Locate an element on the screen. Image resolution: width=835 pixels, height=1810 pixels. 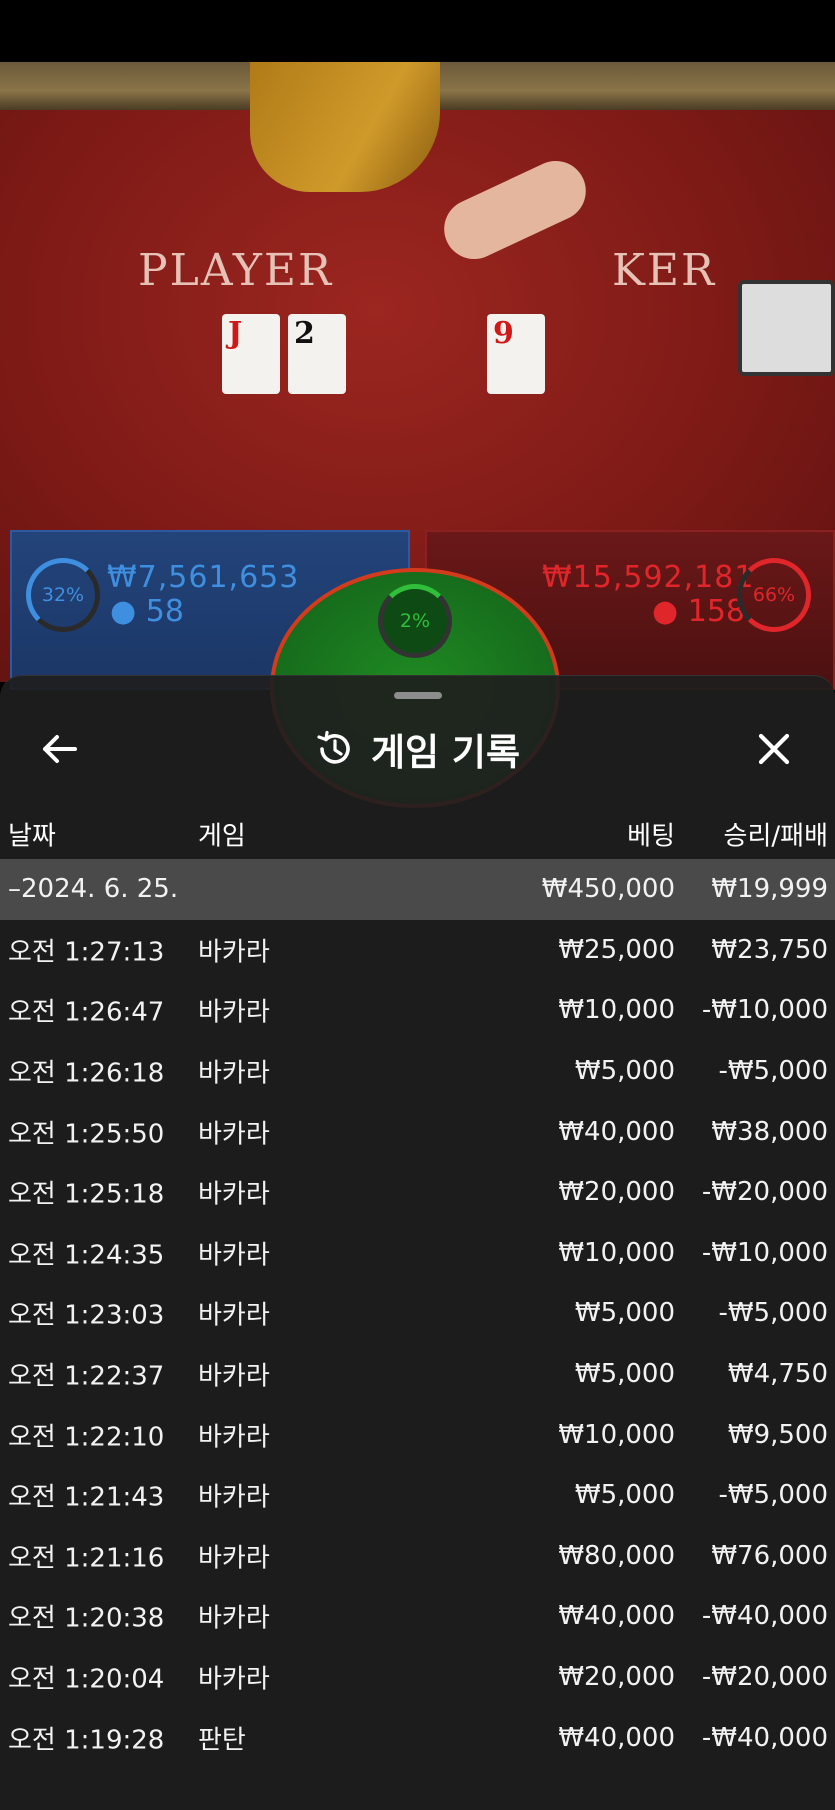
row-result: ₩4,750 is located at coordinates (777, 1374).